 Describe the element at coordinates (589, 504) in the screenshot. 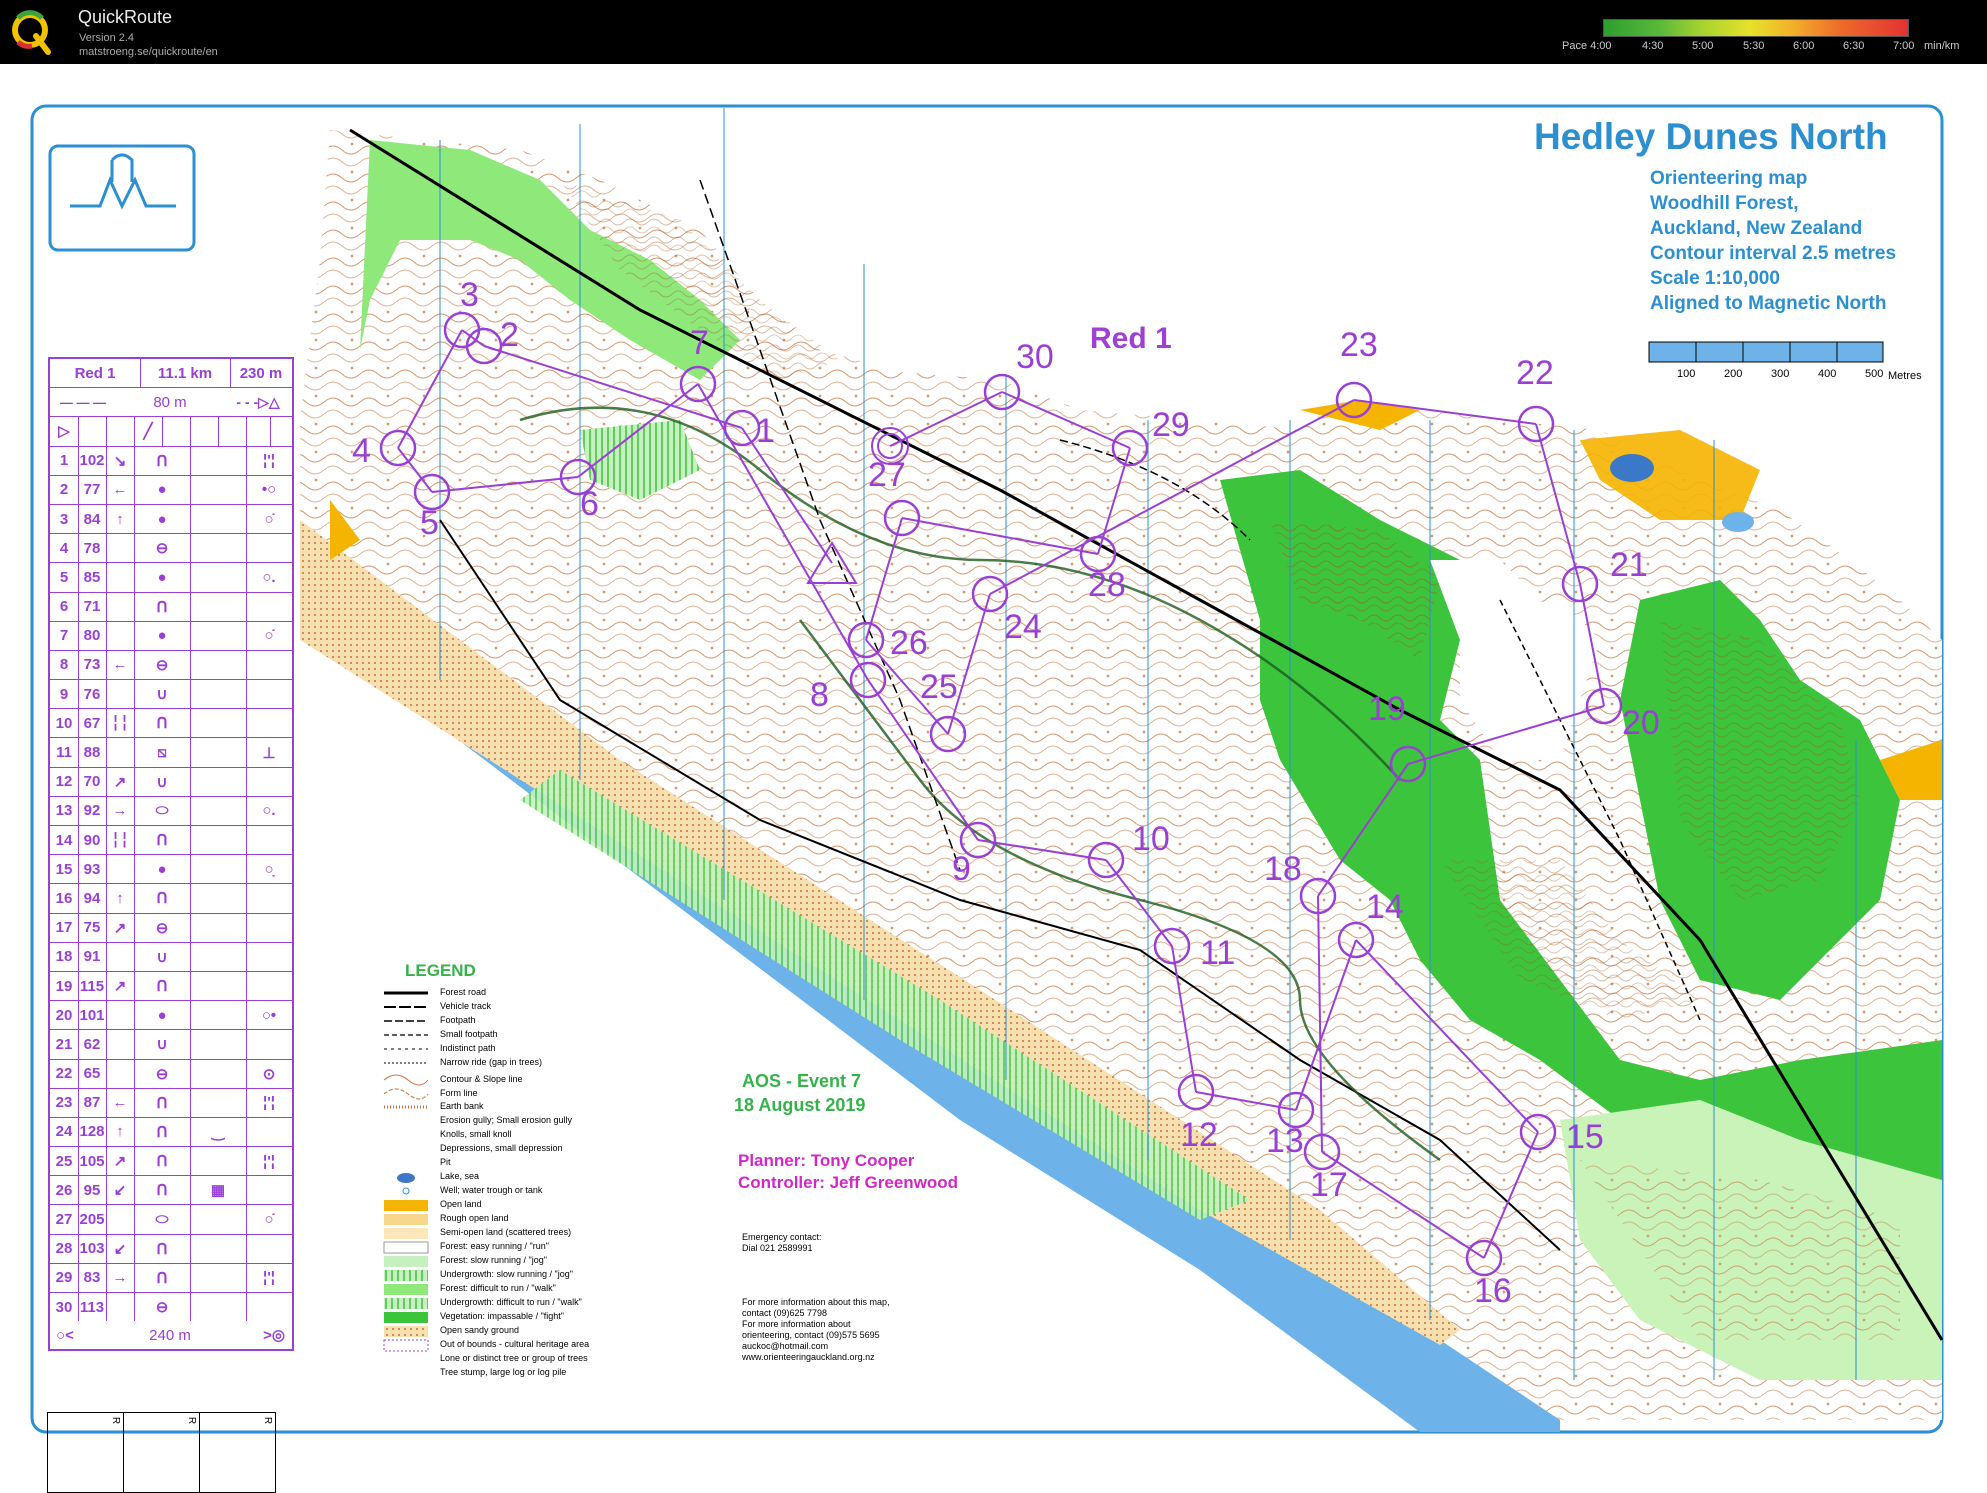

I see `control-number-label: 6` at that location.